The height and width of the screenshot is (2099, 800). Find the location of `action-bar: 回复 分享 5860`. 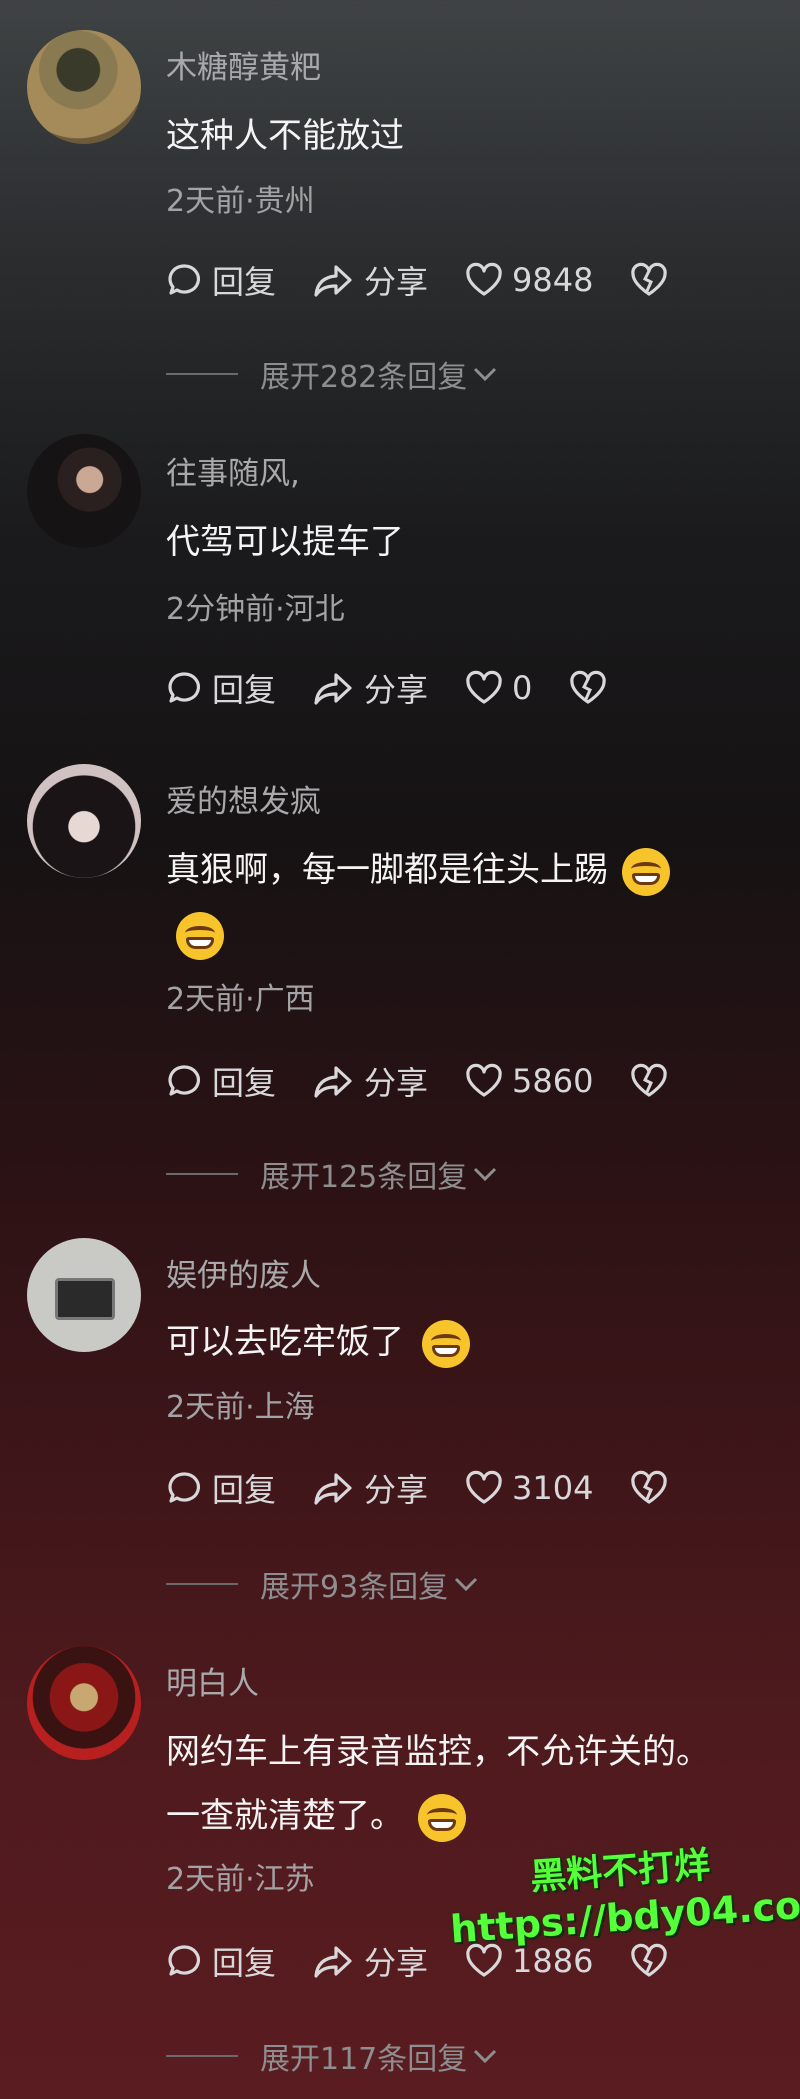

action-bar: 回复 分享 5860 is located at coordinates (439, 1081).